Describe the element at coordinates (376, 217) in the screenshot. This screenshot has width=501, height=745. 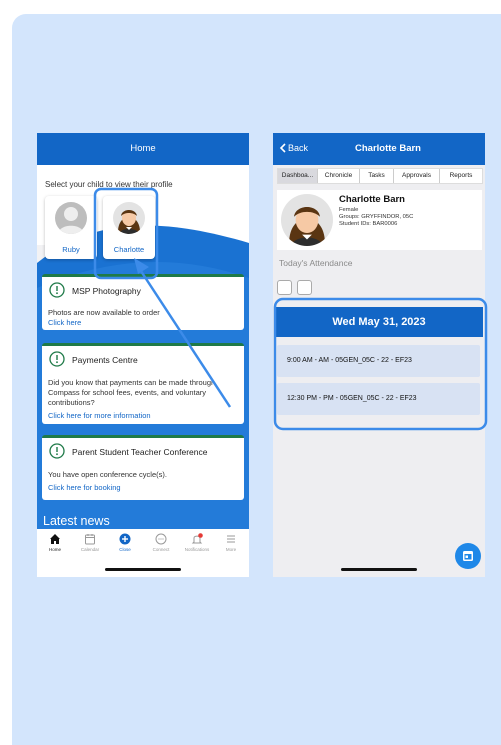
I see `student-groups: Groups: GRYFFINDOR, 05C` at that location.